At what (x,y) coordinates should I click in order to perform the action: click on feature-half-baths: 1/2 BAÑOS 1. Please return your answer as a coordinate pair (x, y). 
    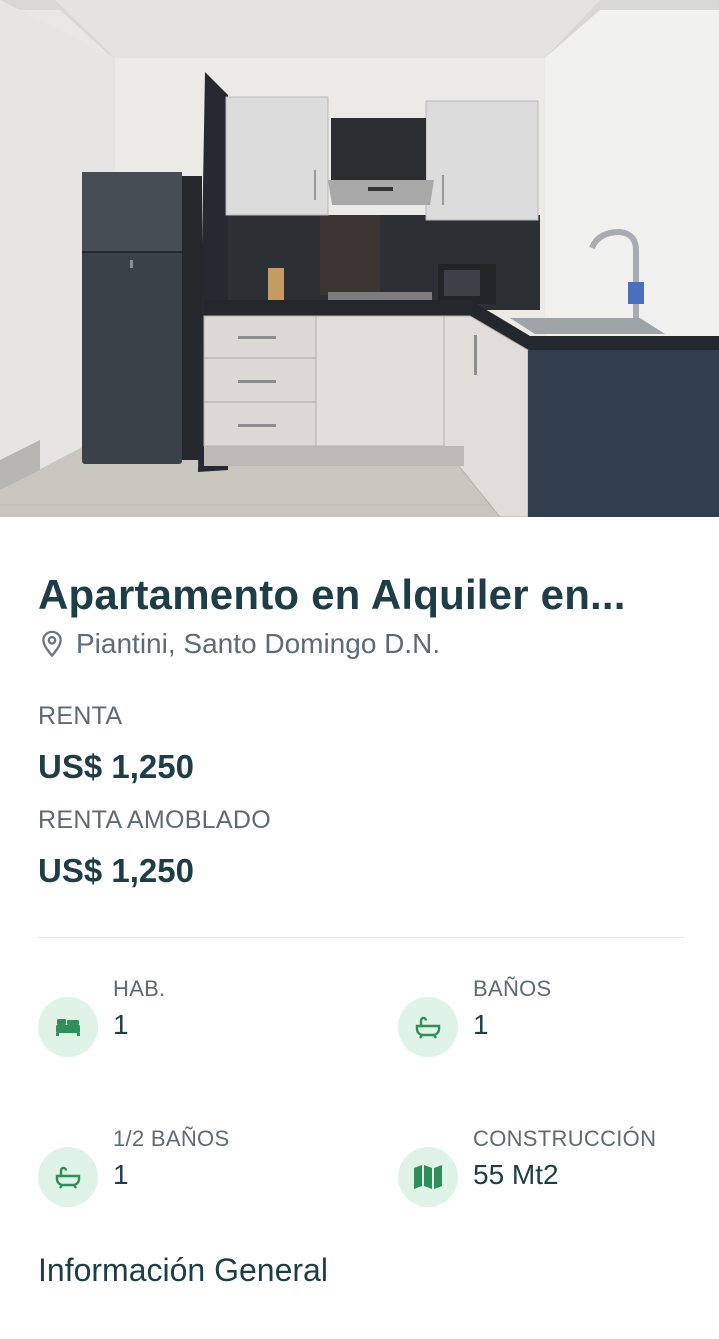
    Looking at the image, I should click on (133, 1166).